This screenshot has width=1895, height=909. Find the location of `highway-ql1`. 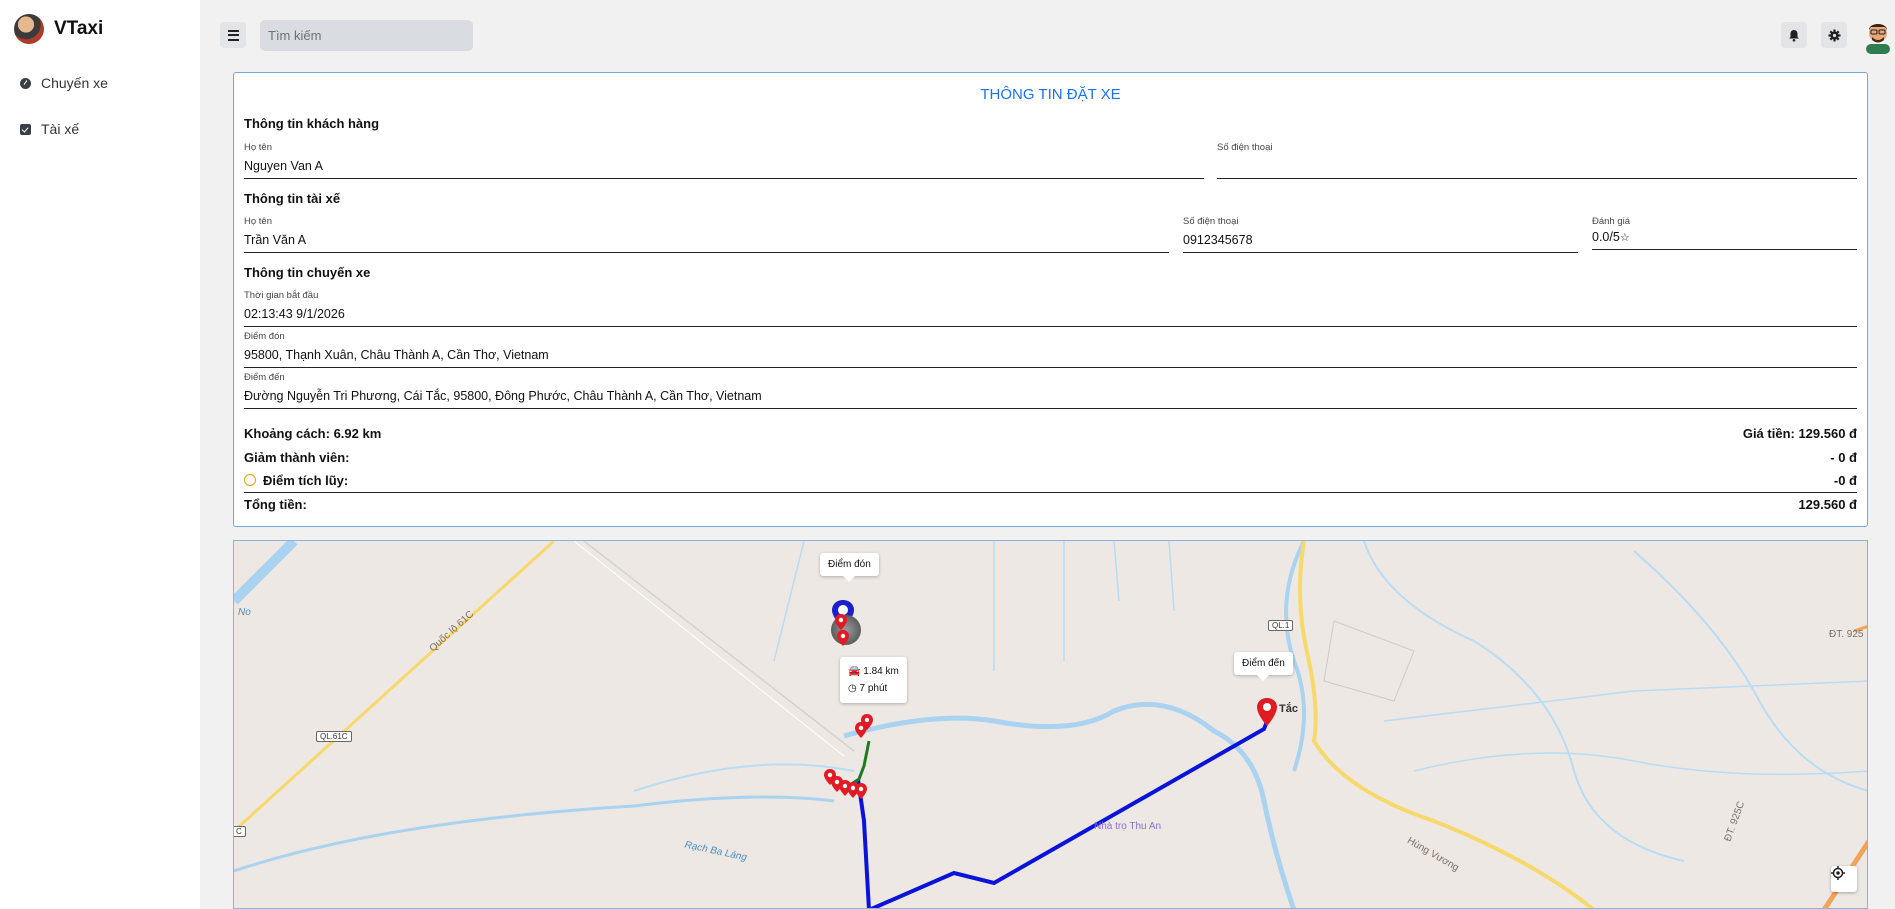

highway-ql1 is located at coordinates (1446, 724).